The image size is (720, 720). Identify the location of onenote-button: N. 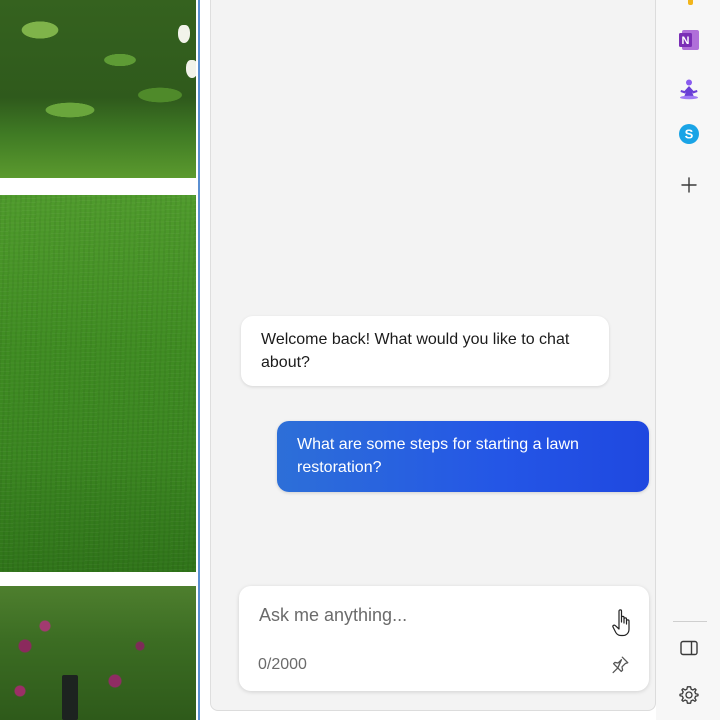
(689, 40).